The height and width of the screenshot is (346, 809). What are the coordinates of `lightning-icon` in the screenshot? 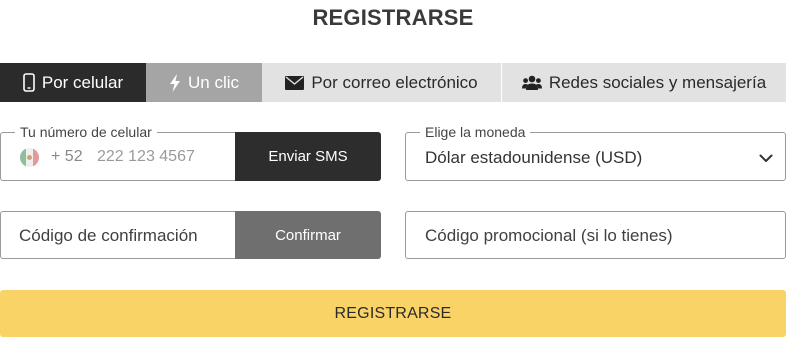 It's located at (175, 82).